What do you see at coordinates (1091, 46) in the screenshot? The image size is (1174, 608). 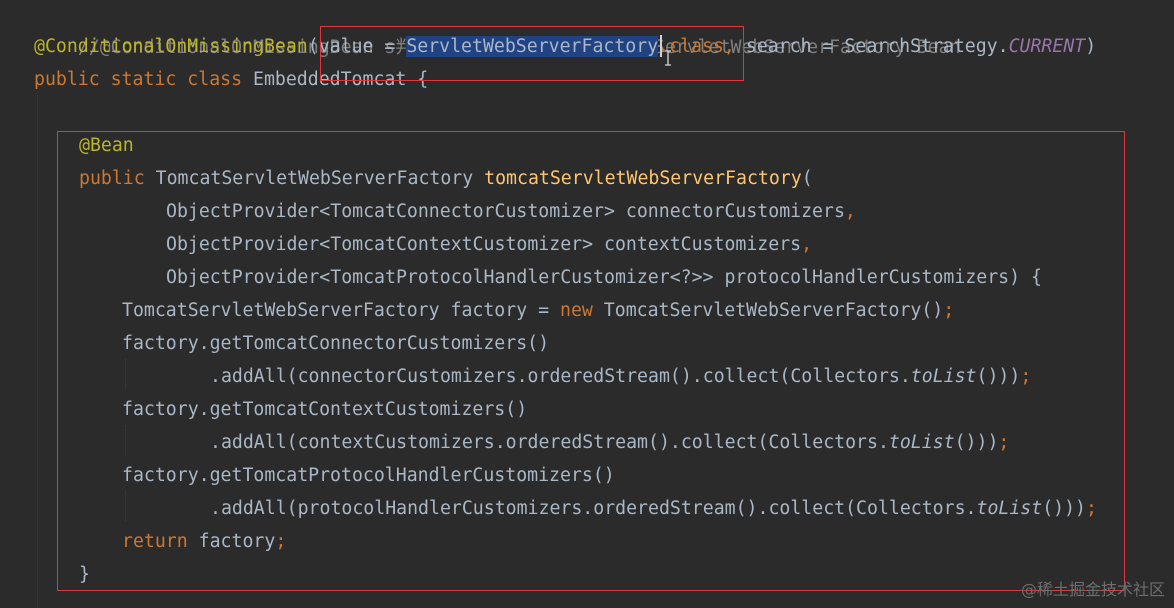 I see `paren-token: )` at bounding box center [1091, 46].